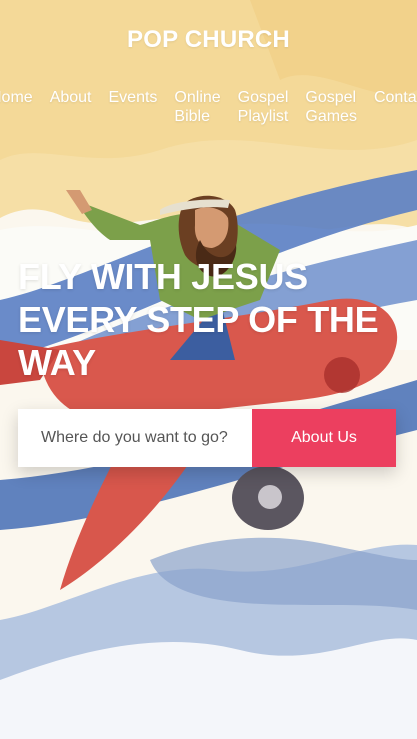  I want to click on about-us-button: About Us, so click(324, 438).